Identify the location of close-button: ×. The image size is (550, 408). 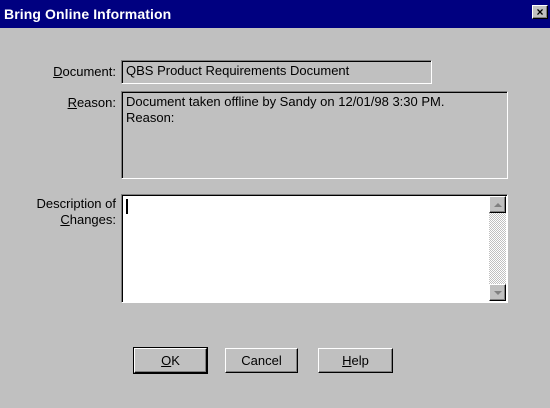
(540, 12).